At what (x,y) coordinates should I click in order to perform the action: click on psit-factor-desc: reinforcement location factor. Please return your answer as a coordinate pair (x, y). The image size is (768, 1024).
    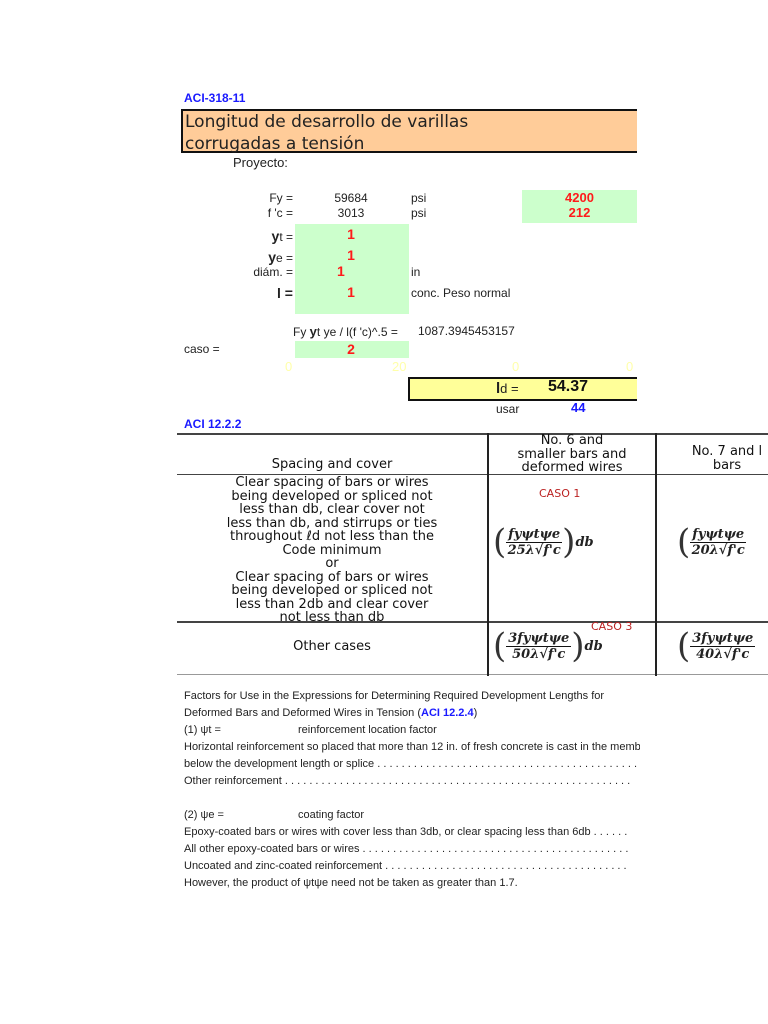
    Looking at the image, I should click on (367, 730).